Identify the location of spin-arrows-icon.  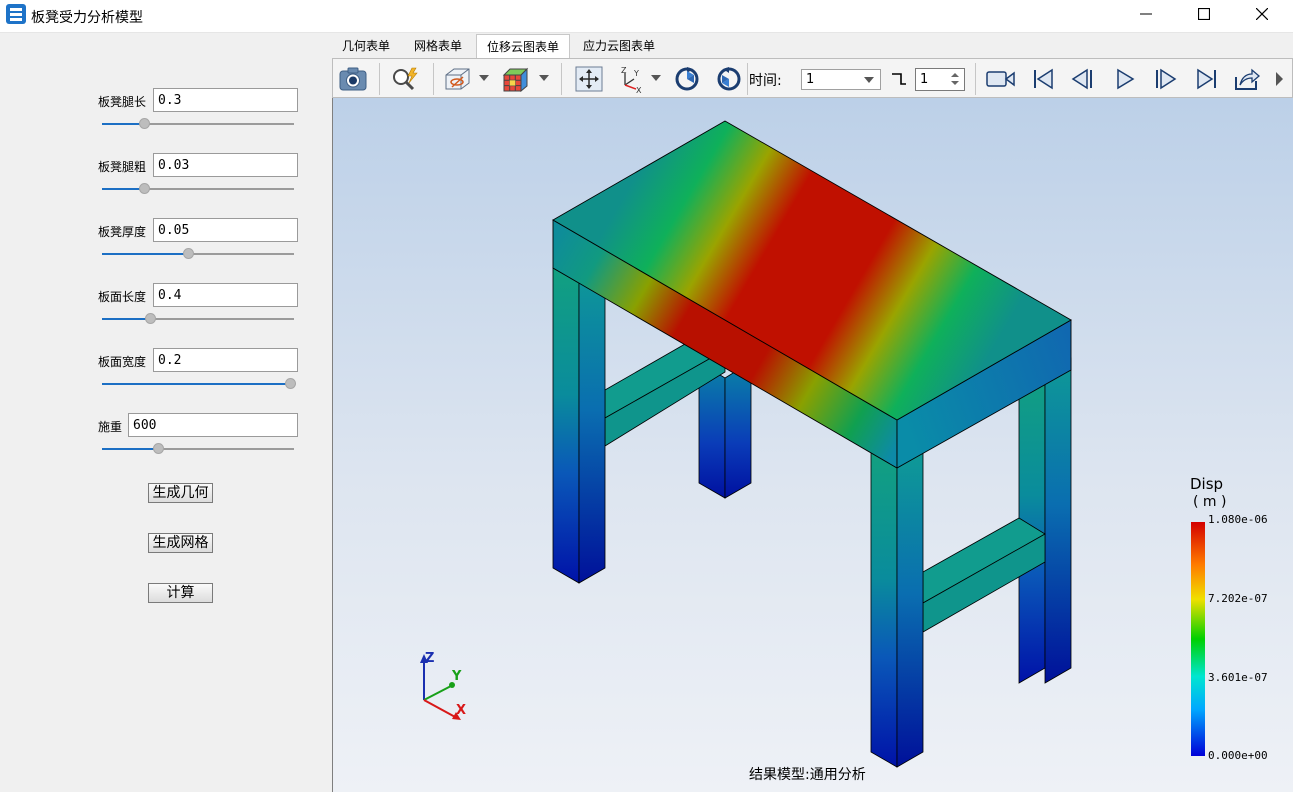
(955, 79).